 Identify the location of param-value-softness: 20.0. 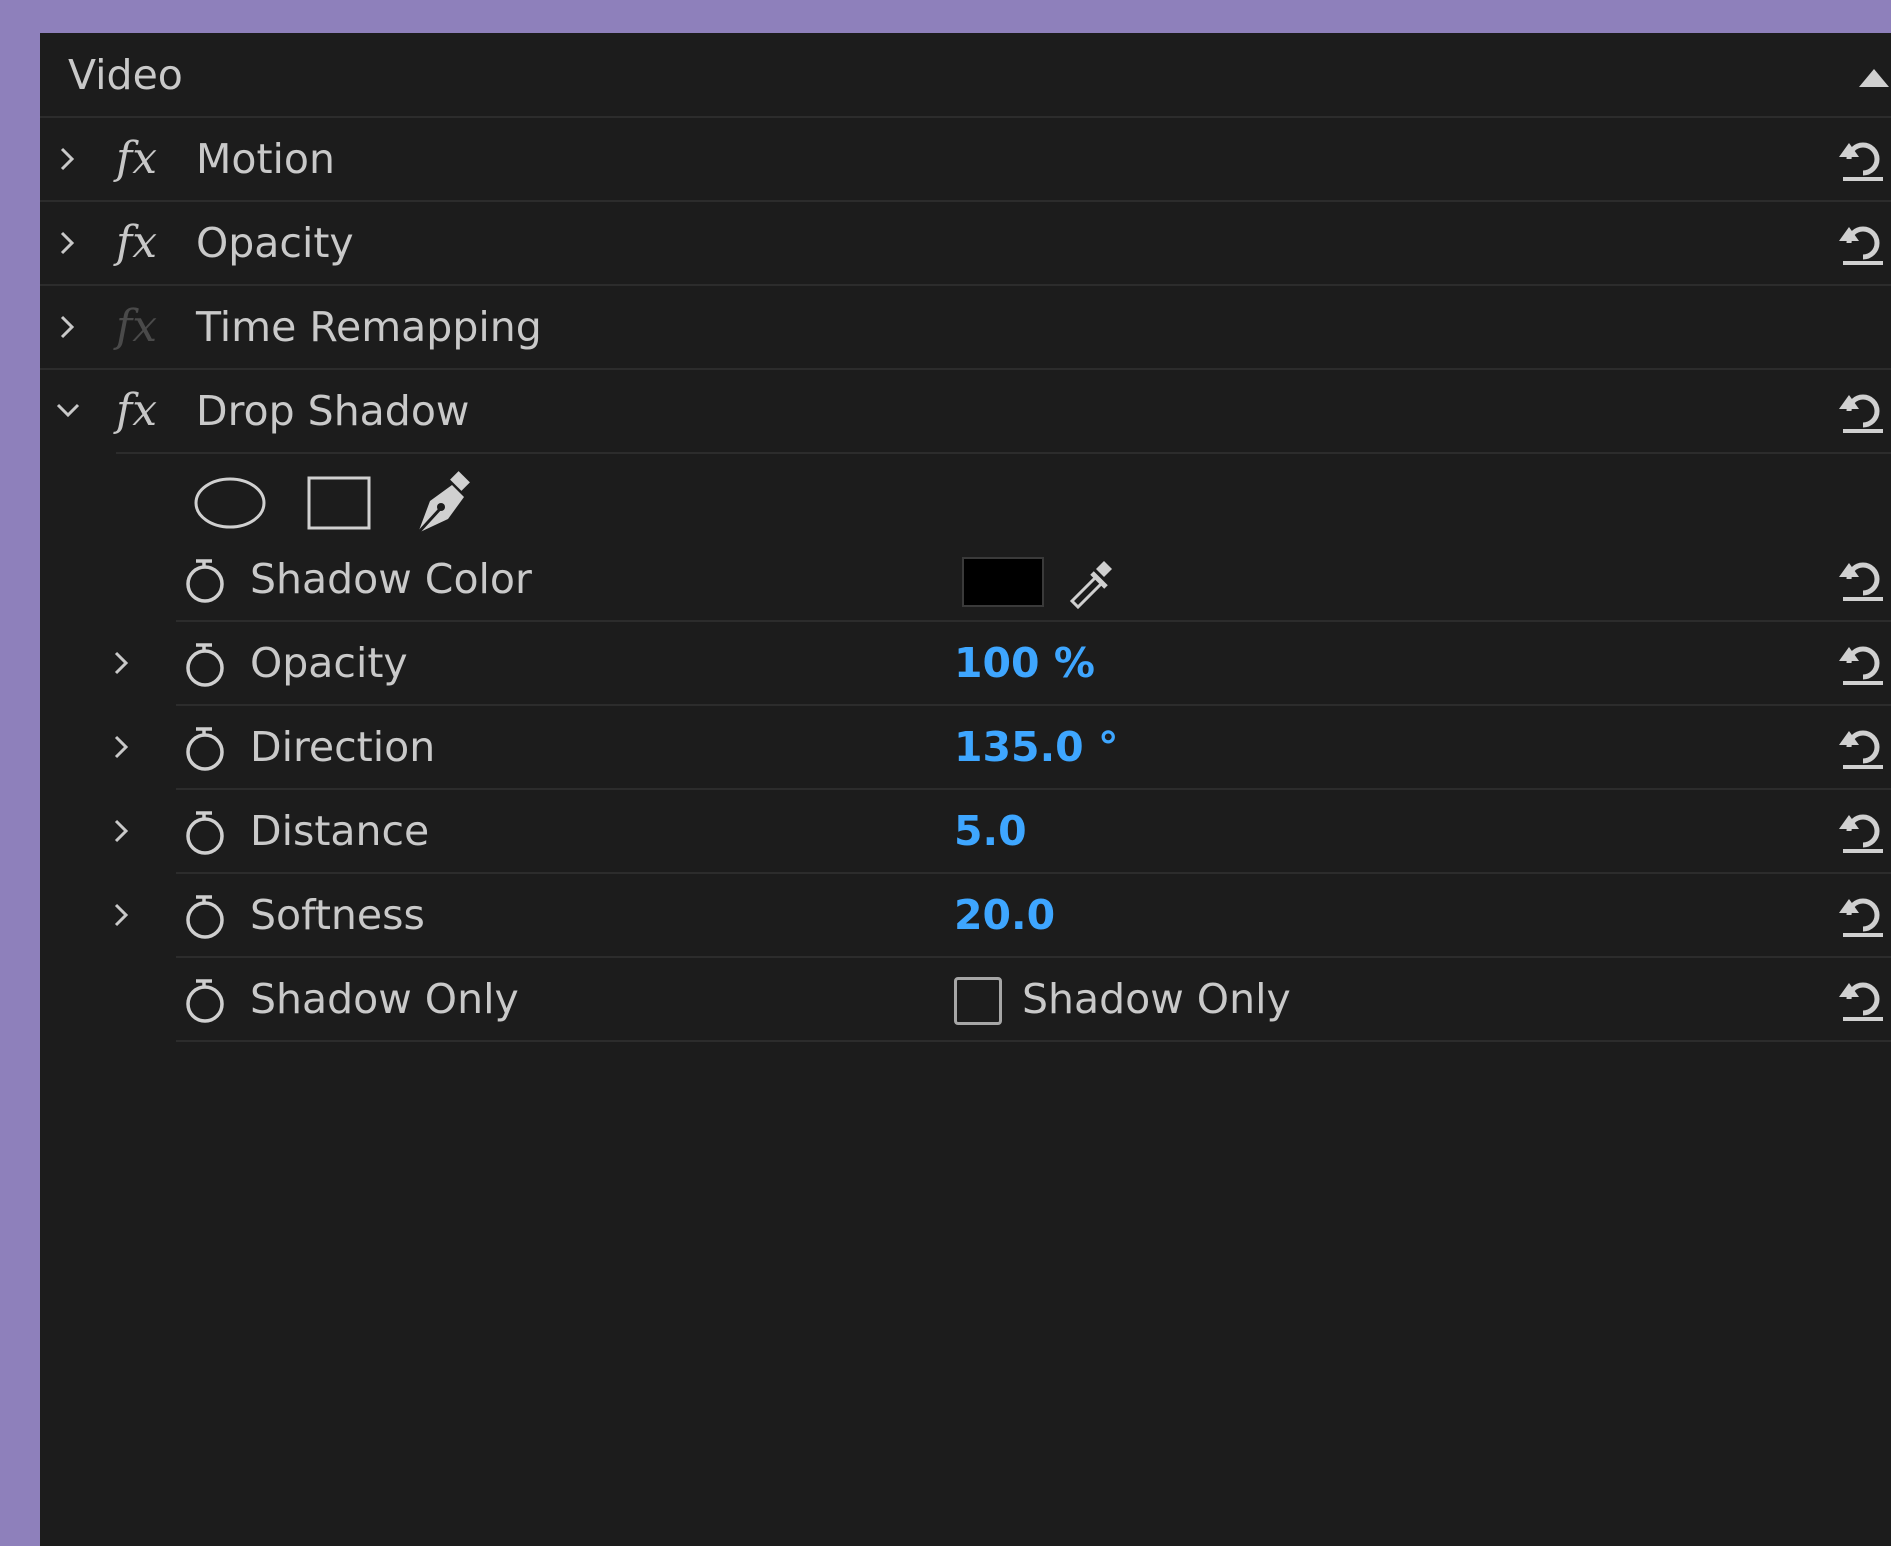
(1004, 915).